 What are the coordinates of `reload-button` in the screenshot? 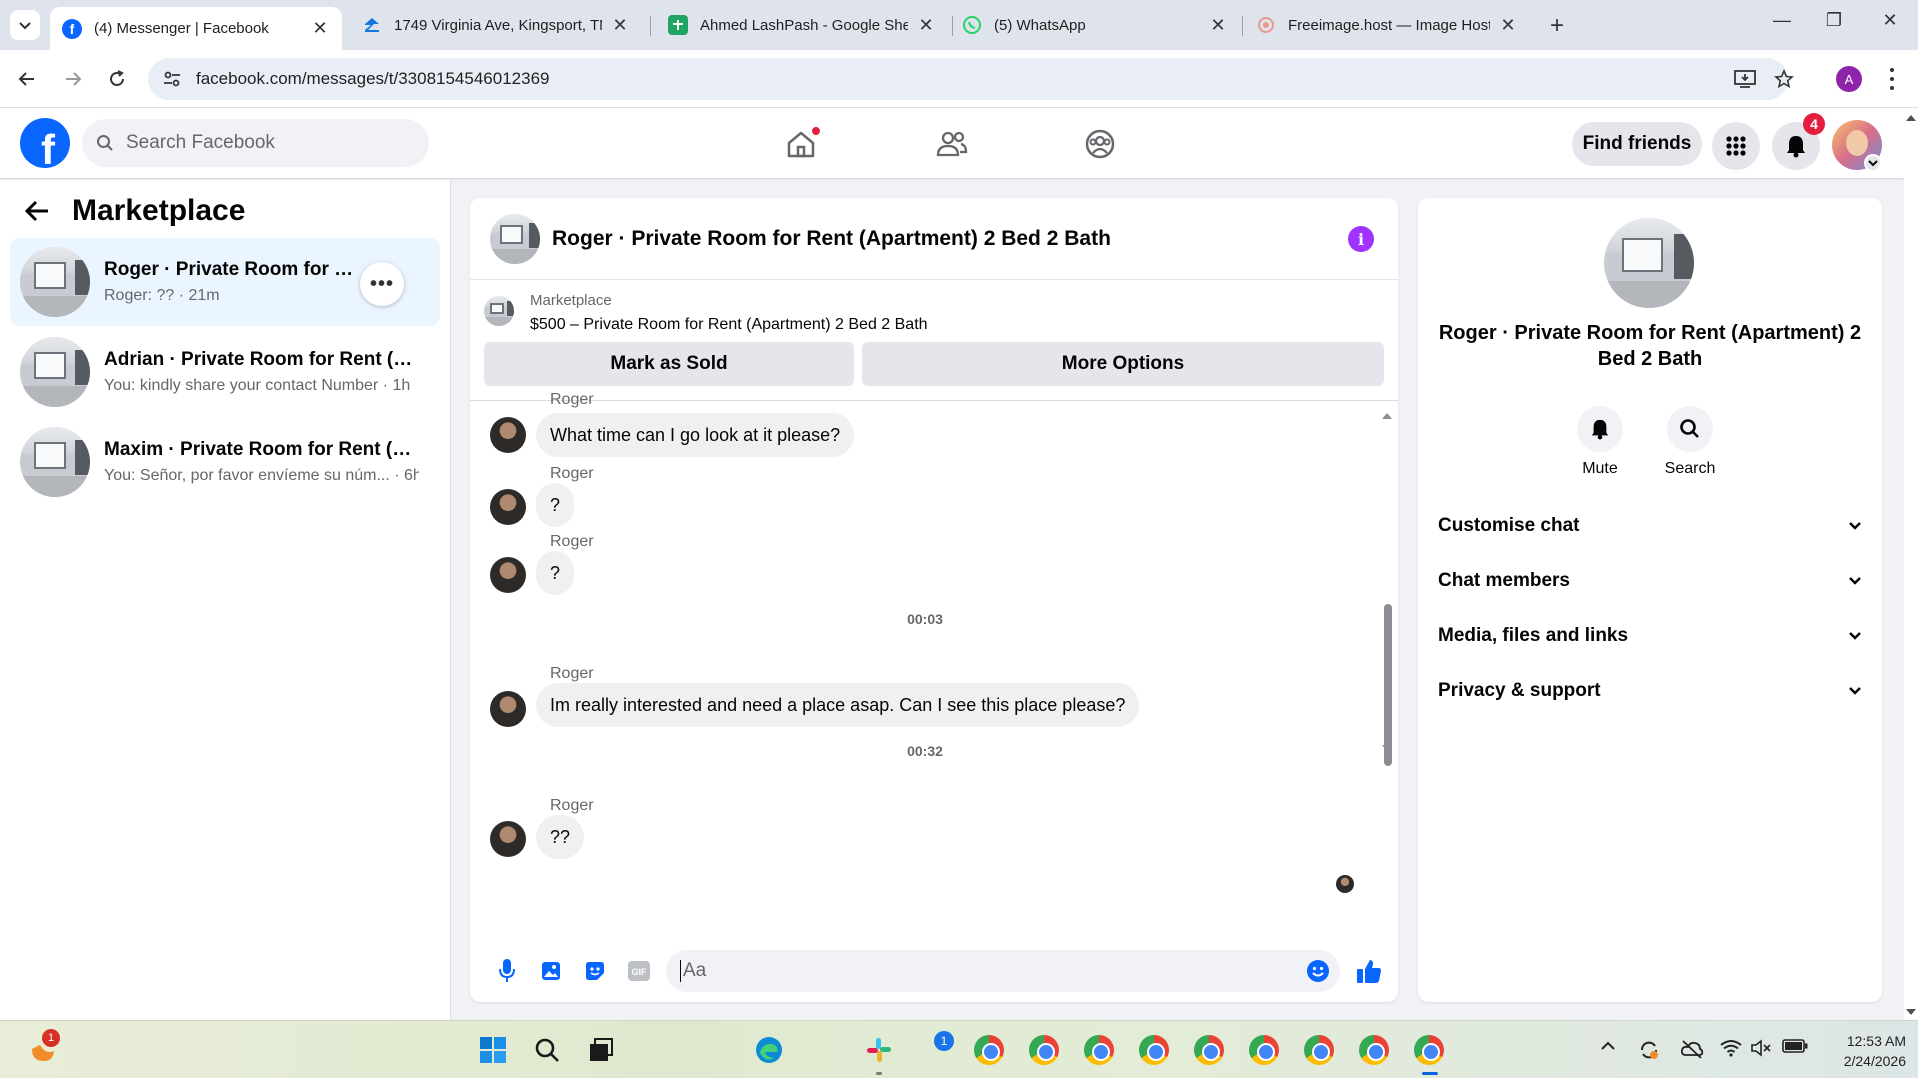 It's located at (117, 79).